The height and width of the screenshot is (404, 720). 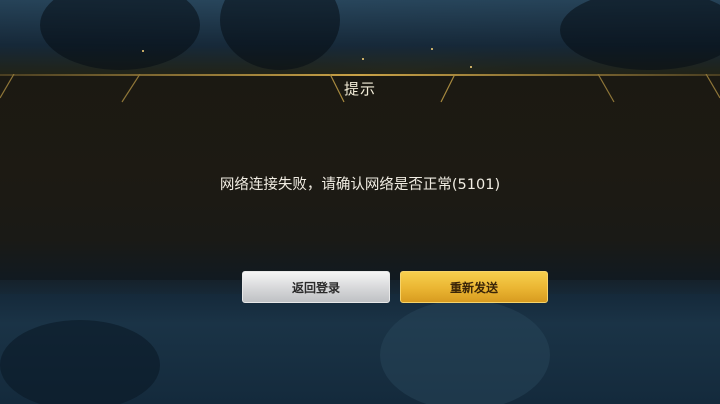 I want to click on resend-label: 重新发送, so click(x=473, y=287).